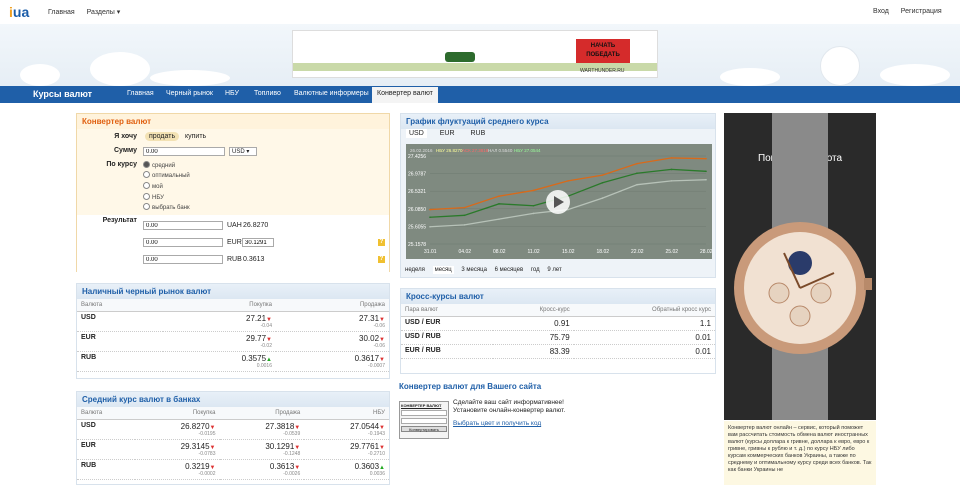 The image size is (960, 485). What do you see at coordinates (184, 151) in the screenshot?
I see `sum-input` at bounding box center [184, 151].